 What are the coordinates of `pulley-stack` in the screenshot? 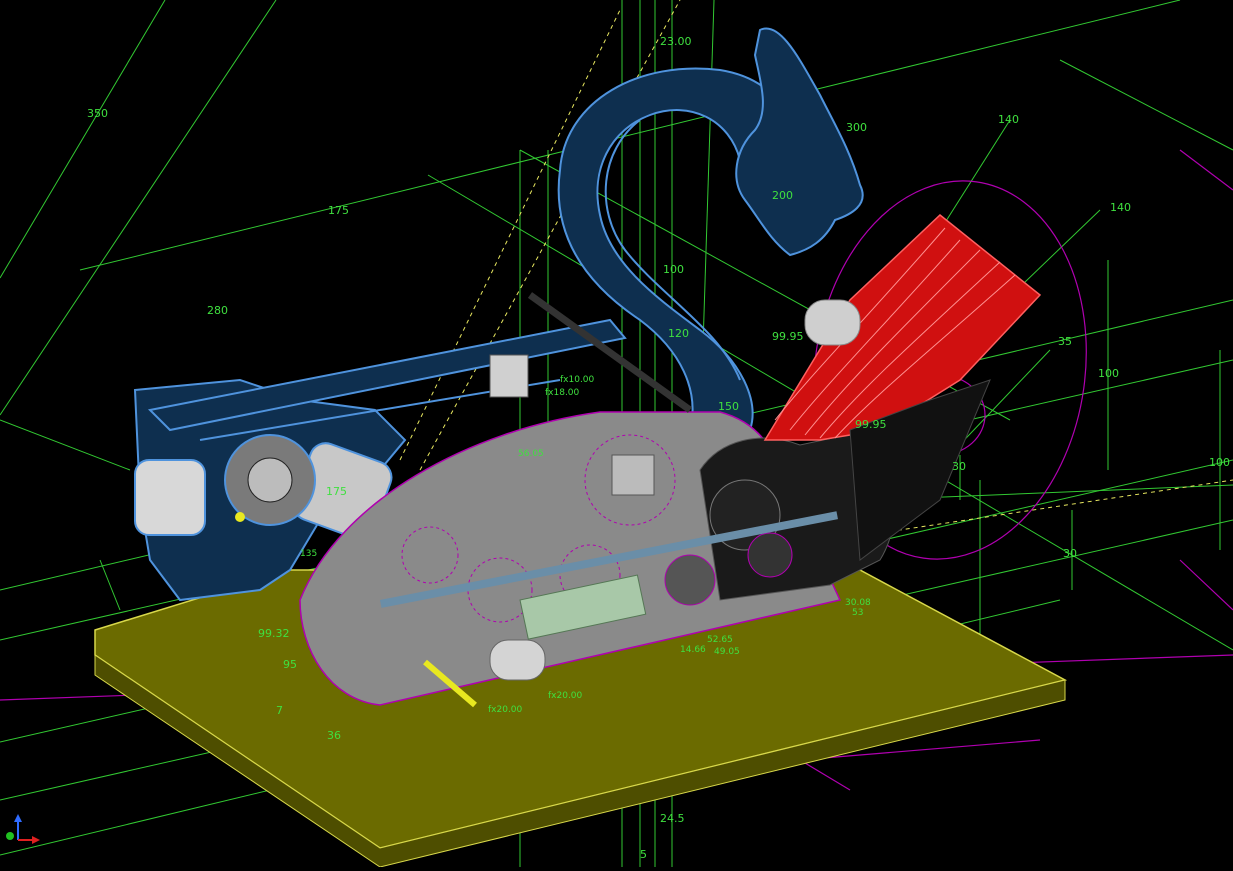 It's located at (517, 660).